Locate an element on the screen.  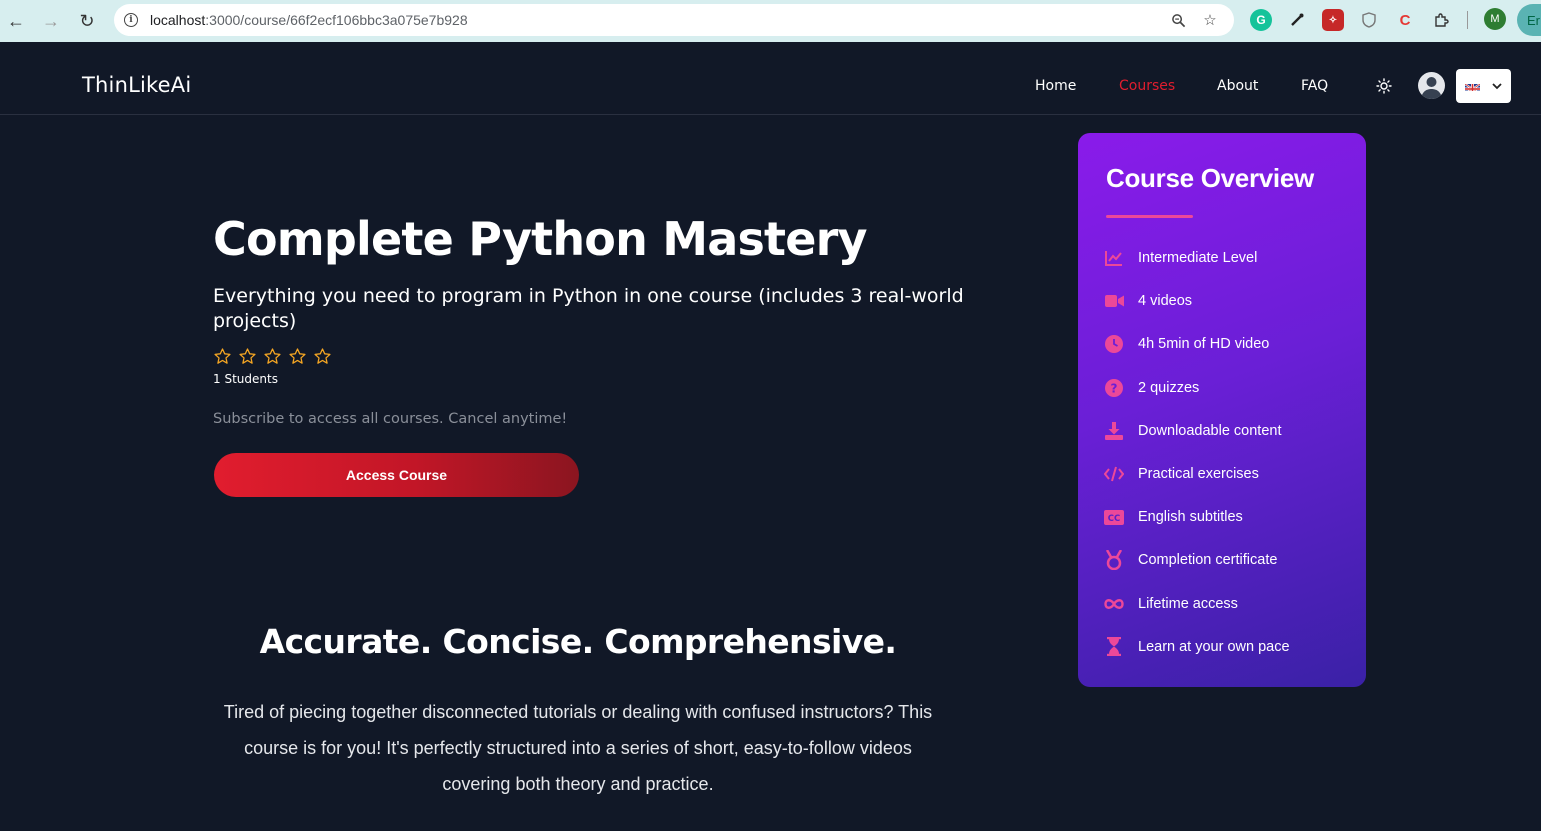
overview-item: Intermediate Level is located at coordinates (1180, 258).